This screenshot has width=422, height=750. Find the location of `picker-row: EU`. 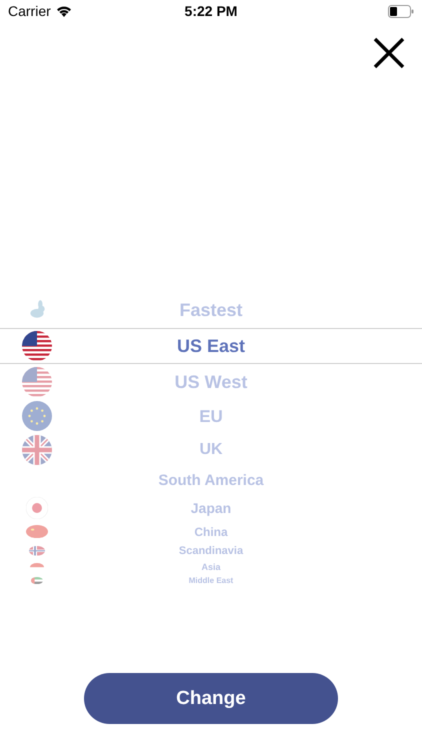

picker-row: EU is located at coordinates (211, 416).